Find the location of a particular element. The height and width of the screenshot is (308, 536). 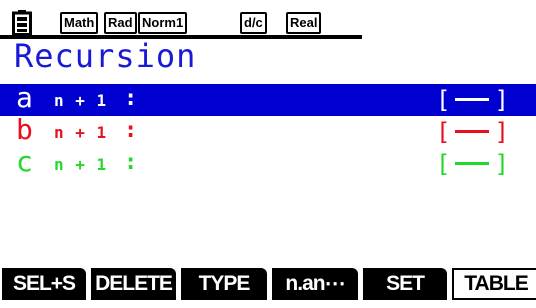

complex-mode-indicator: Real is located at coordinates (304, 23).